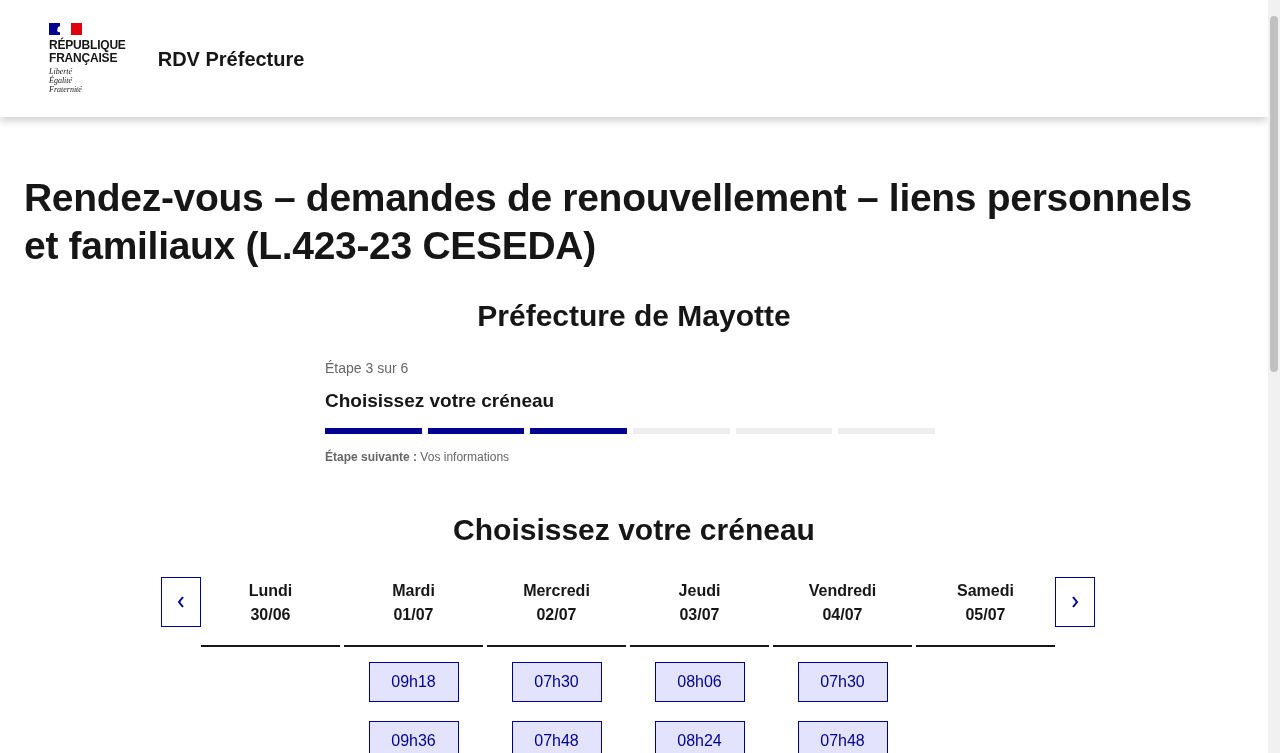 The width and height of the screenshot is (1280, 753). What do you see at coordinates (270, 614) in the screenshot?
I see `day-date: 30/06` at bounding box center [270, 614].